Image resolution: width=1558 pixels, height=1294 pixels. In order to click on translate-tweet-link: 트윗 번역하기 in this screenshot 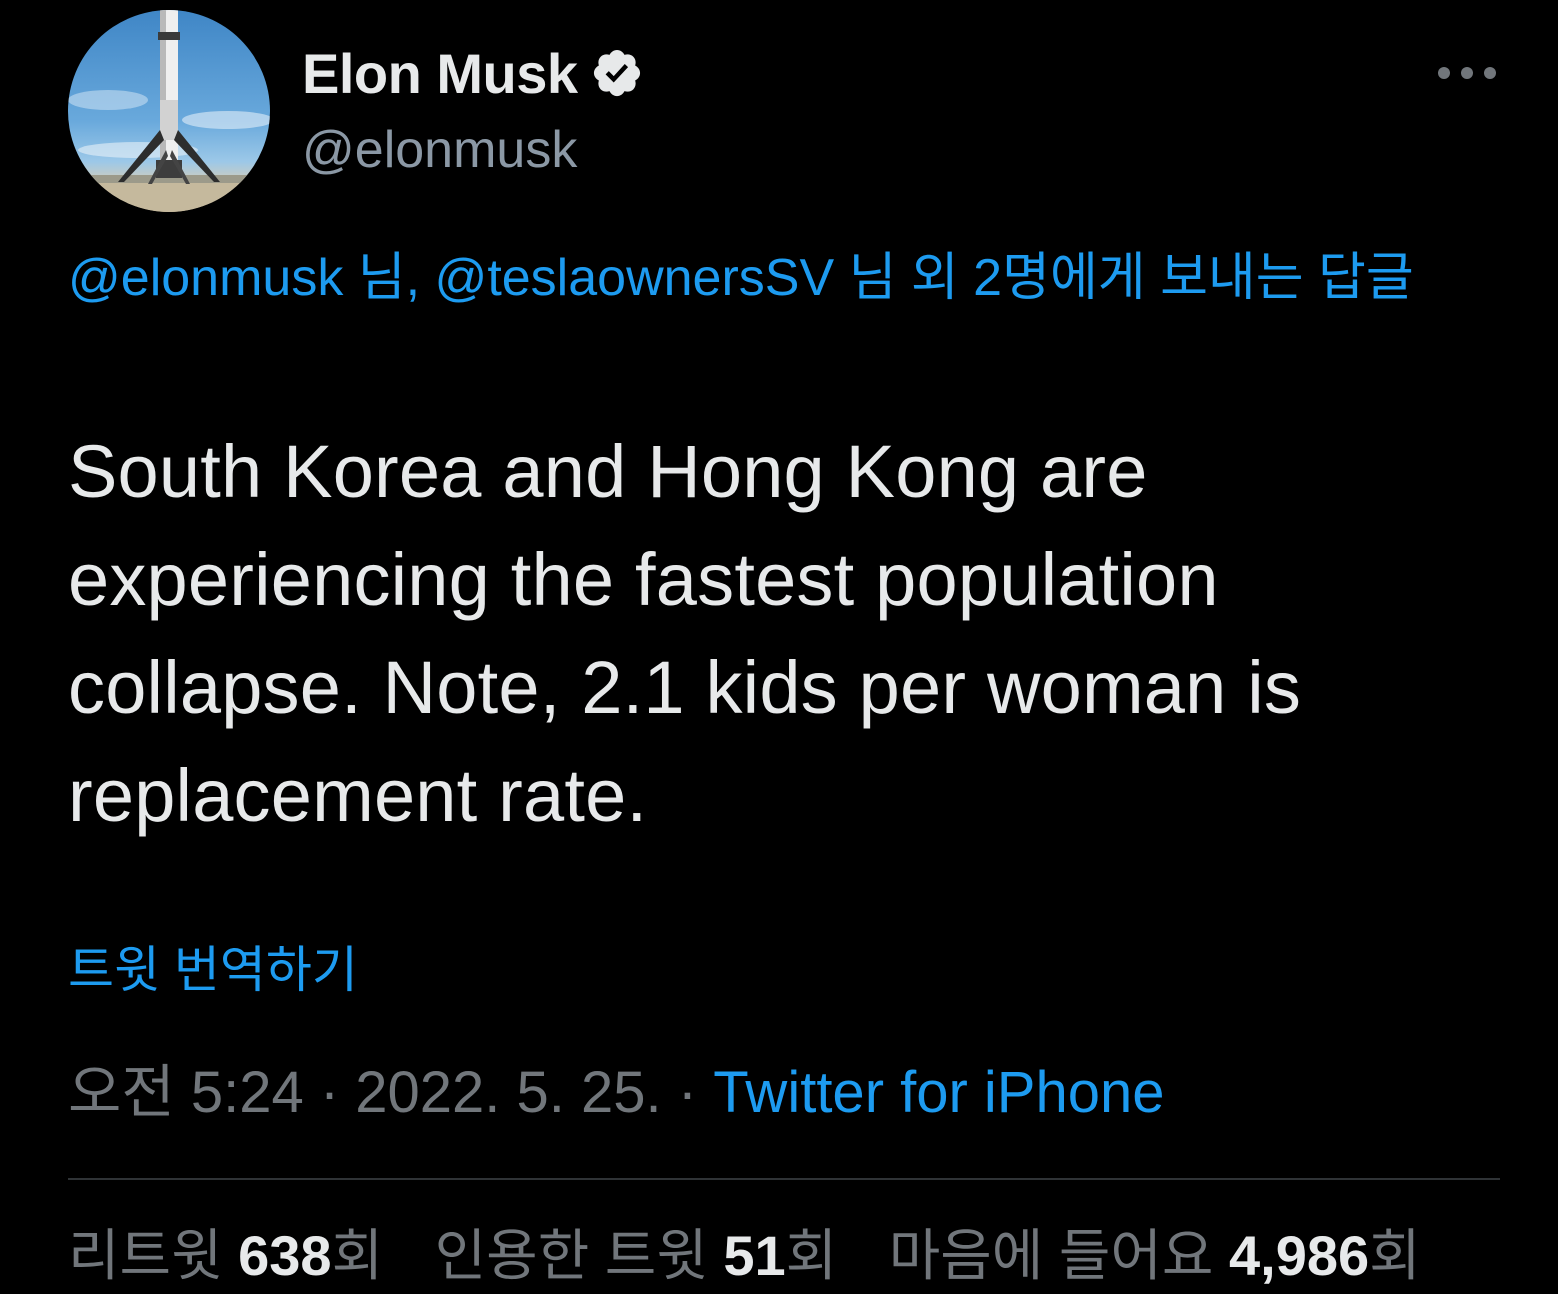, I will do `click(213, 970)`.